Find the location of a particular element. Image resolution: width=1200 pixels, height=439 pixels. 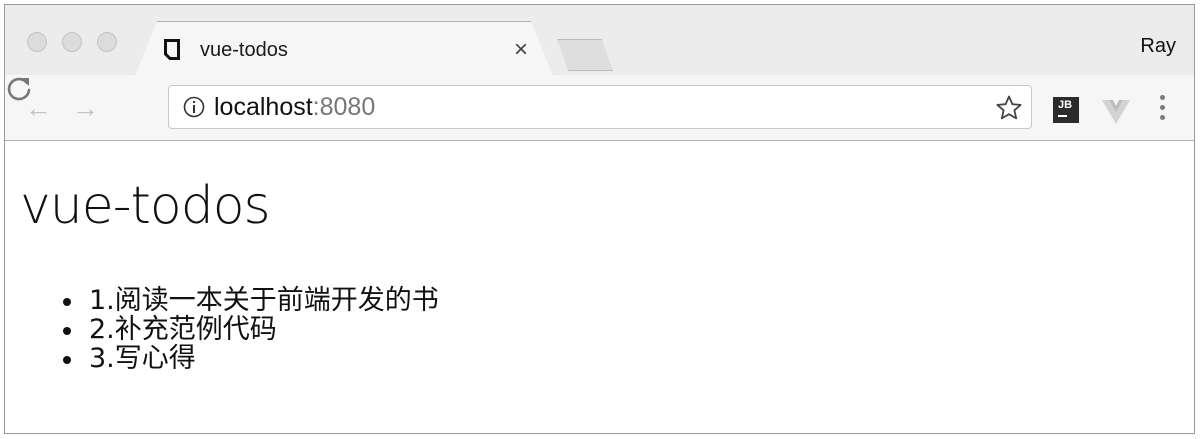

todo-item: 3.写心得 is located at coordinates (251, 358).